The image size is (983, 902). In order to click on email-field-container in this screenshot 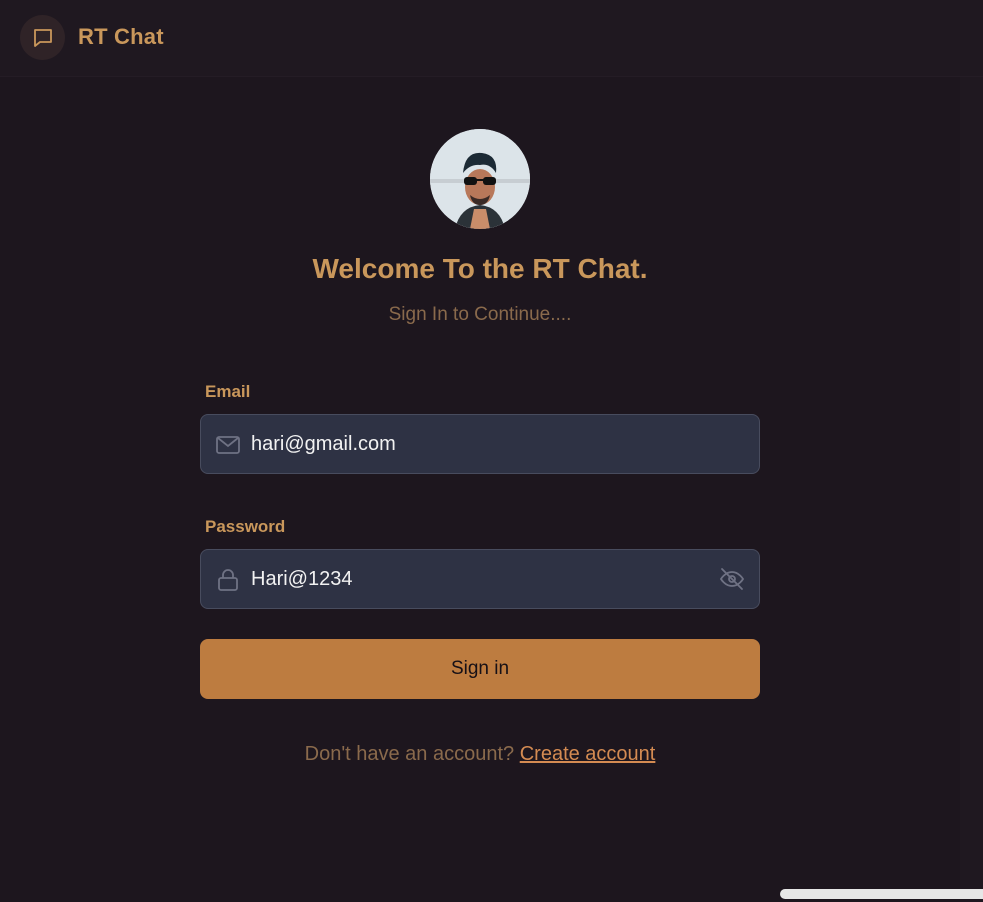, I will do `click(480, 444)`.